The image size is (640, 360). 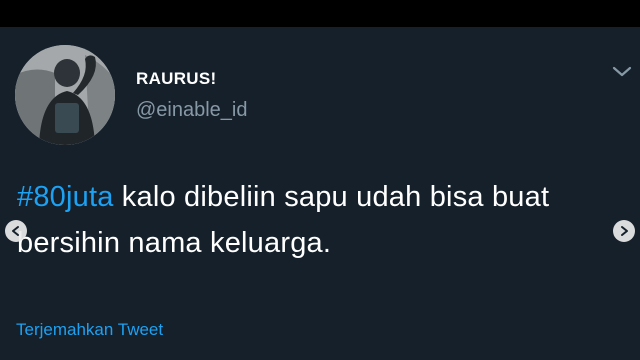 I want to click on translate-tweet-link: Terjemahkan Tweet, so click(x=89, y=330).